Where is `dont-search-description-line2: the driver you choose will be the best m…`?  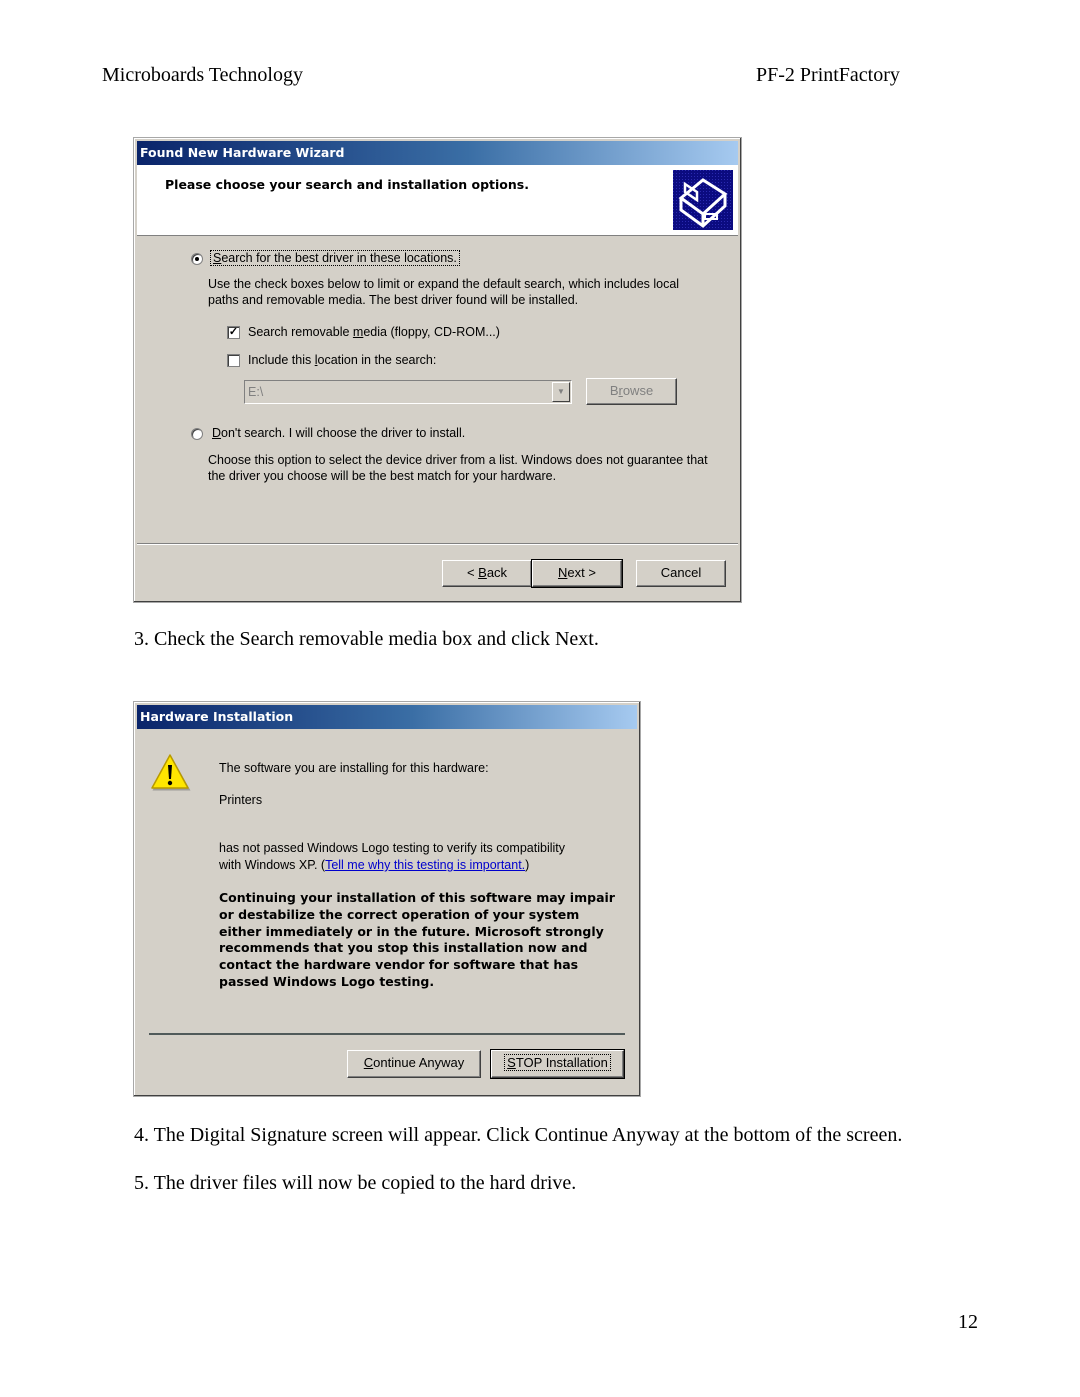 dont-search-description-line2: the driver you choose will be the best m… is located at coordinates (382, 476).